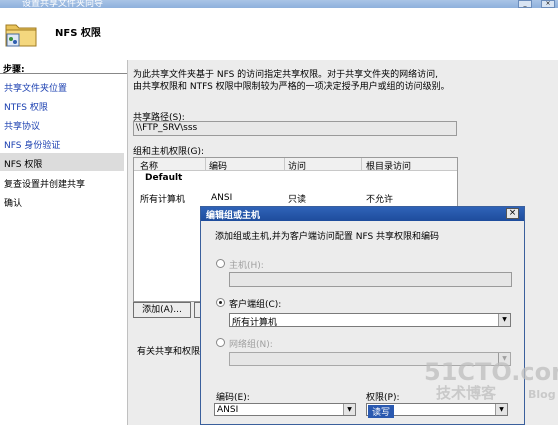 The image size is (558, 425). Describe the element at coordinates (163, 178) in the screenshot. I see `default-group-row: Default` at that location.